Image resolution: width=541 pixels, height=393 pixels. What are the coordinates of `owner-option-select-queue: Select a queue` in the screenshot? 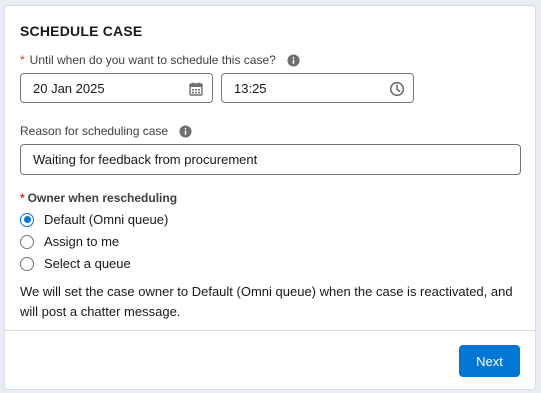 It's located at (75, 263).